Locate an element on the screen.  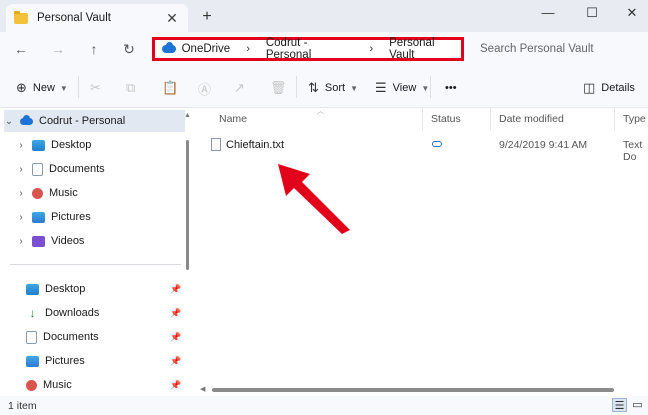
column-header-name: Name is located at coordinates (317, 119).